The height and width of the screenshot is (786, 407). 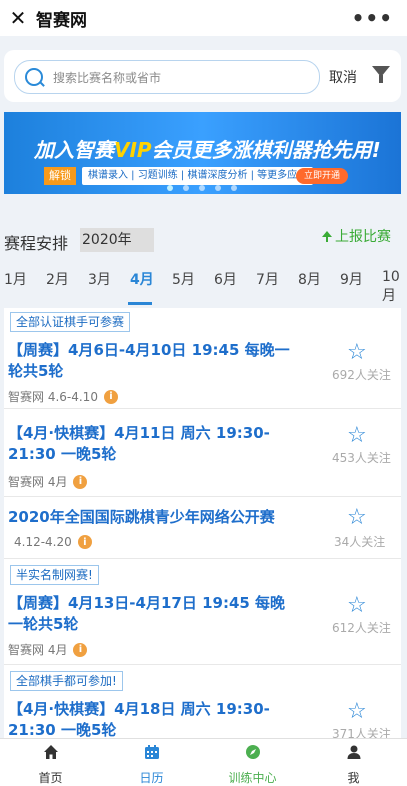 What do you see at coordinates (50, 778) in the screenshot?
I see `tab-label: 首页` at bounding box center [50, 778].